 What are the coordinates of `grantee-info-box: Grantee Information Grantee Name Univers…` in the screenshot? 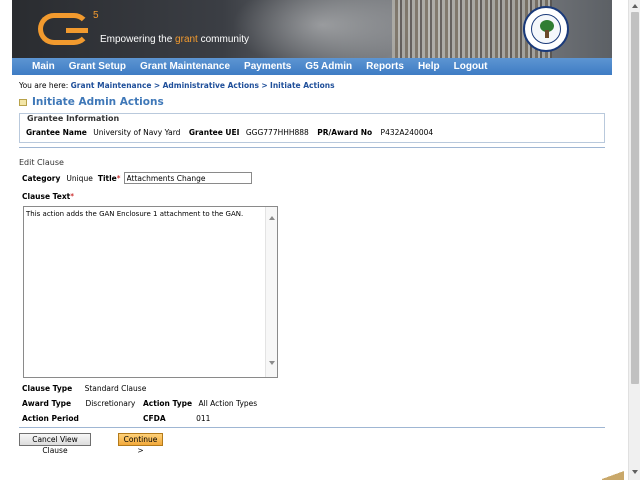 It's located at (312, 128).